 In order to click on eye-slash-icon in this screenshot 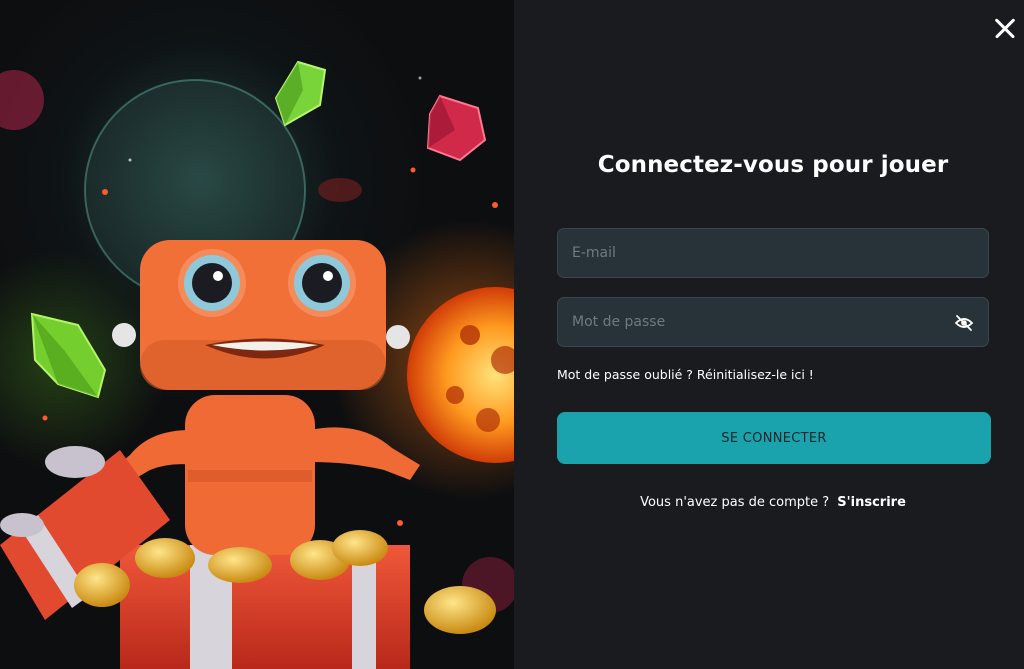, I will do `click(964, 323)`.